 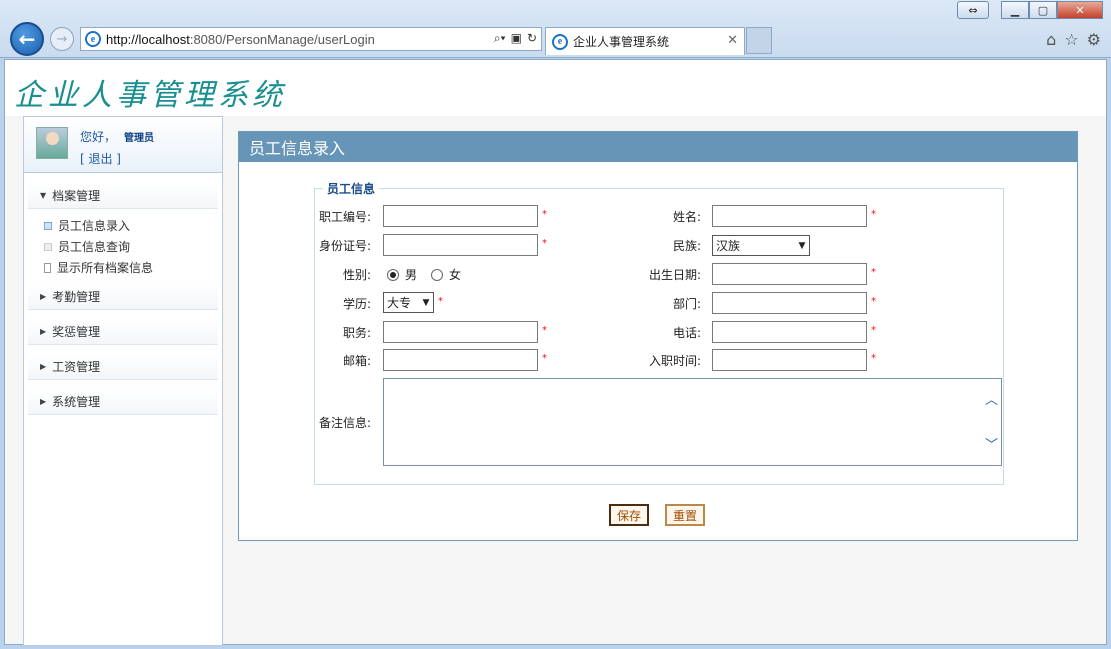 I want to click on page-icon, so click(x=47, y=267).